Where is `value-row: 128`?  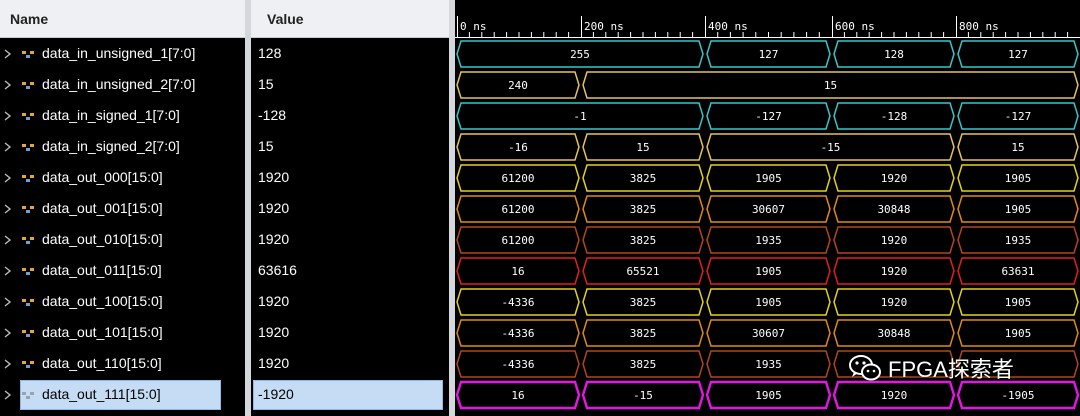 value-row: 128 is located at coordinates (350, 54).